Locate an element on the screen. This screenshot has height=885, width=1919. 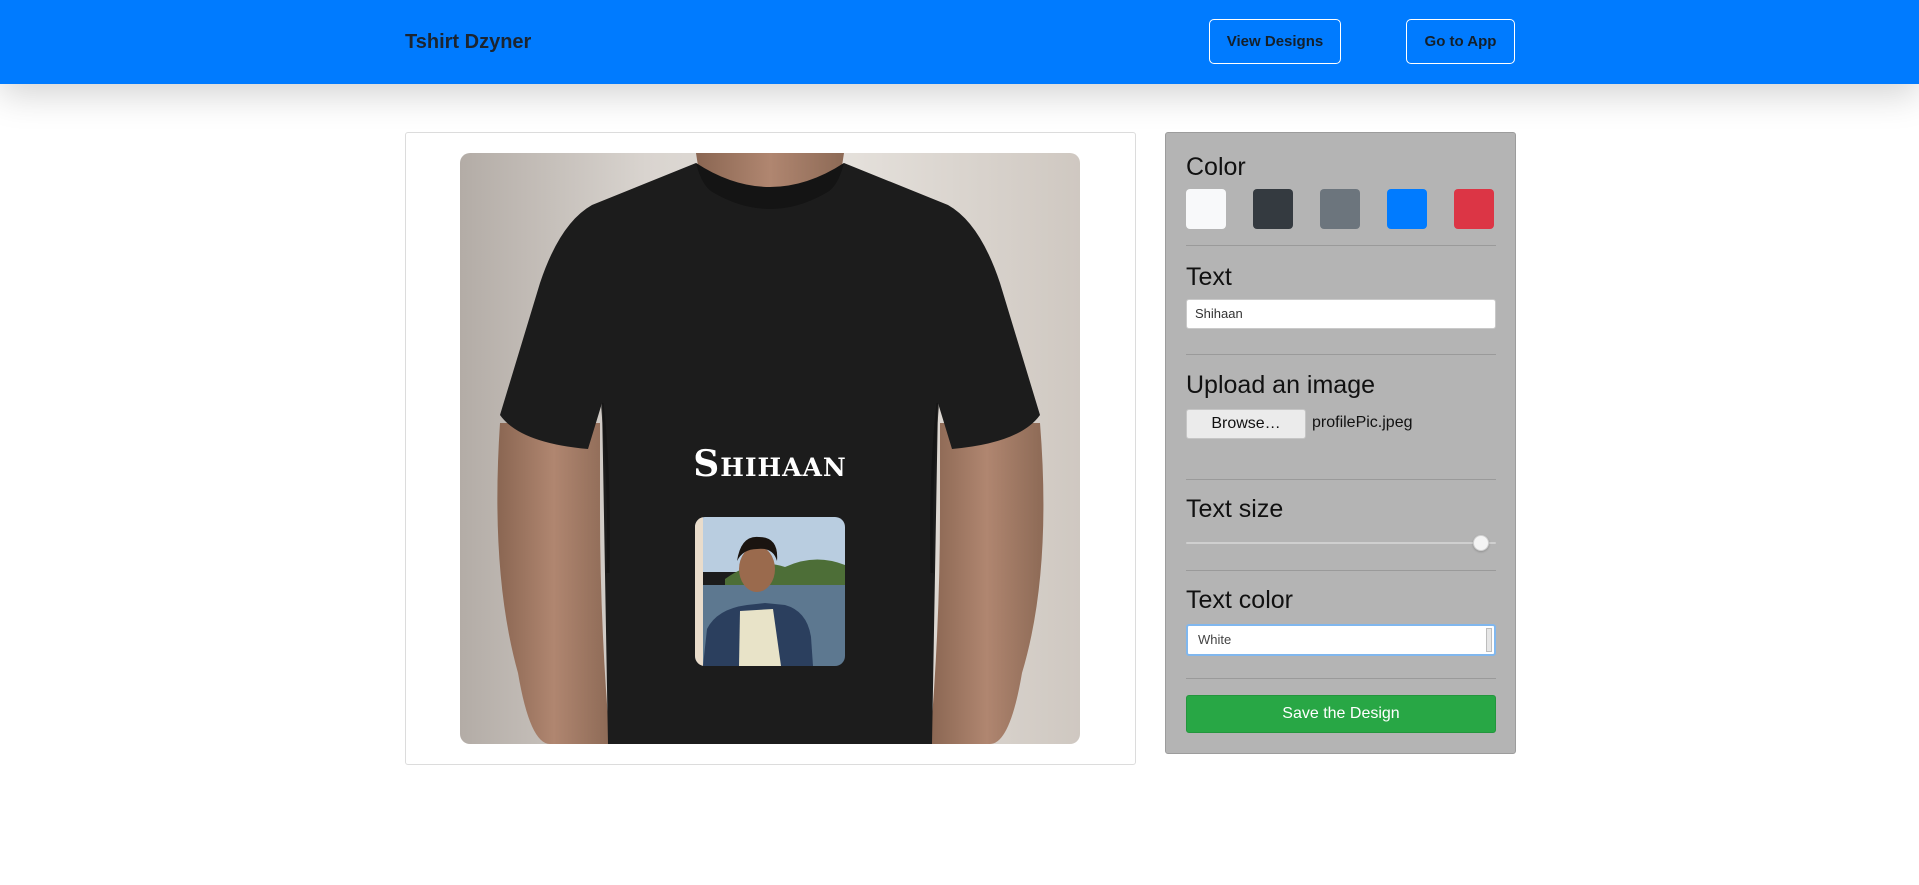
shirt-print-text: Shihaan is located at coordinates (770, 464).